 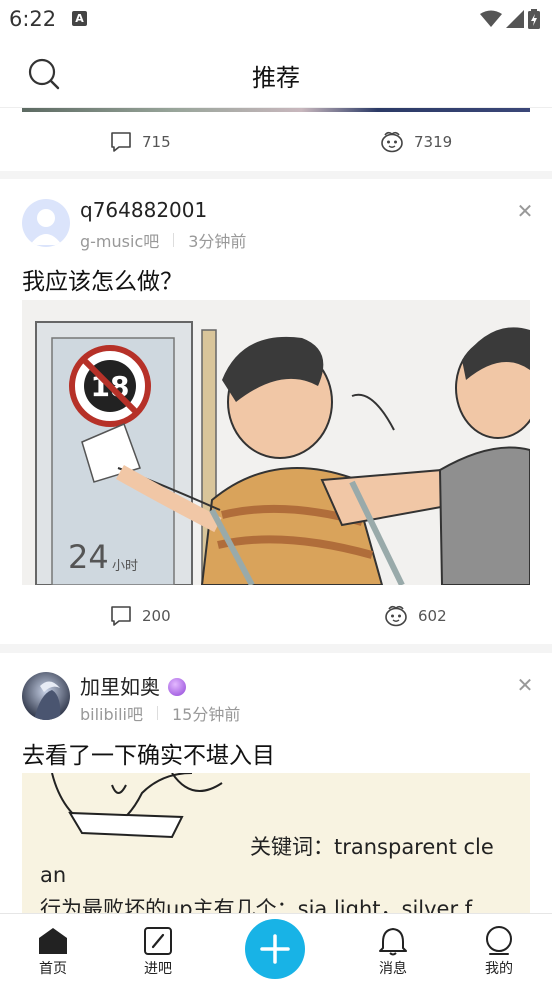 I want to click on forum-name: g-music吧, so click(x=119, y=240).